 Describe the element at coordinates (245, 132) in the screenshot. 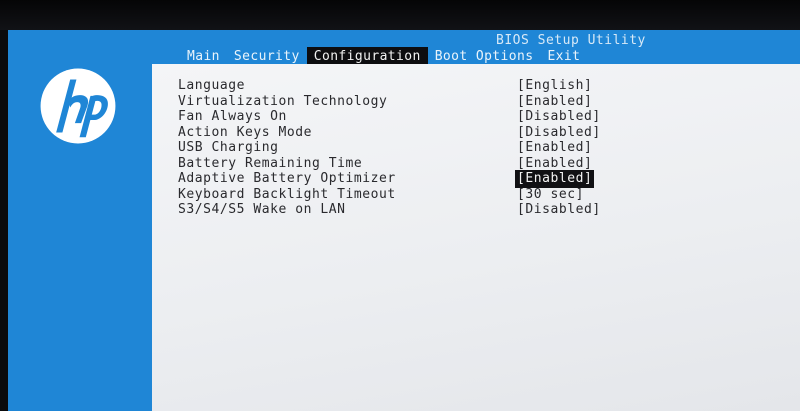

I see `setting-label: Action Keys Mode` at that location.